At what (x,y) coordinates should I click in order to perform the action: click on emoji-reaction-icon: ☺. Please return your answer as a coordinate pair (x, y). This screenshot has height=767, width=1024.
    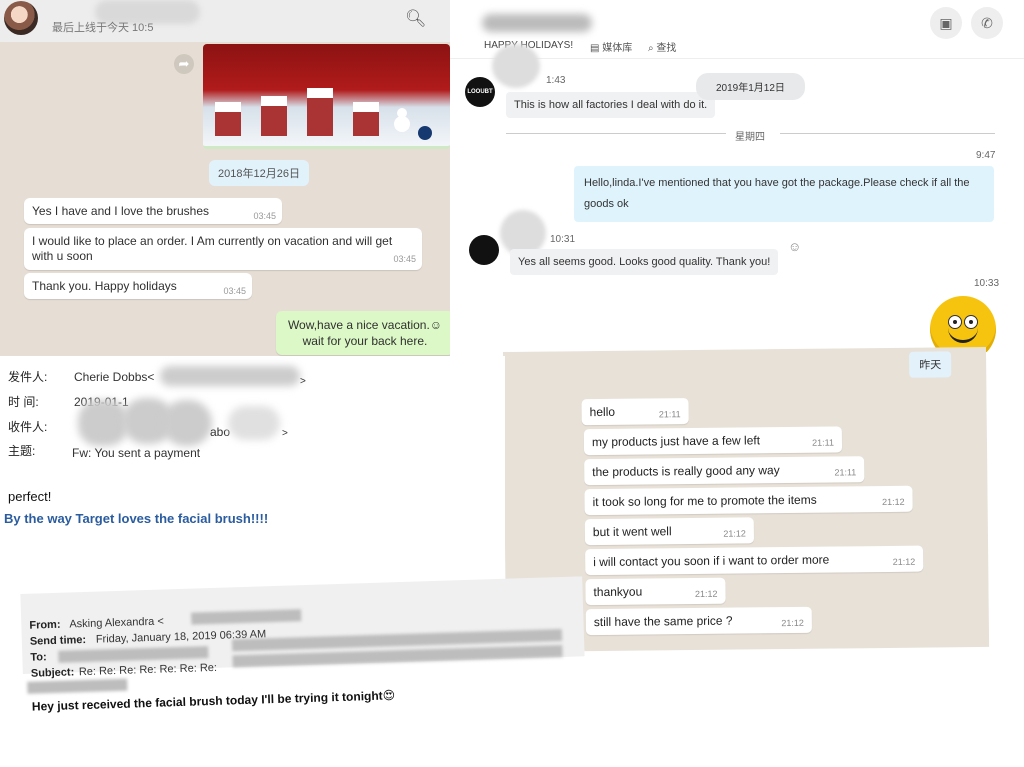
    Looking at the image, I should click on (794, 246).